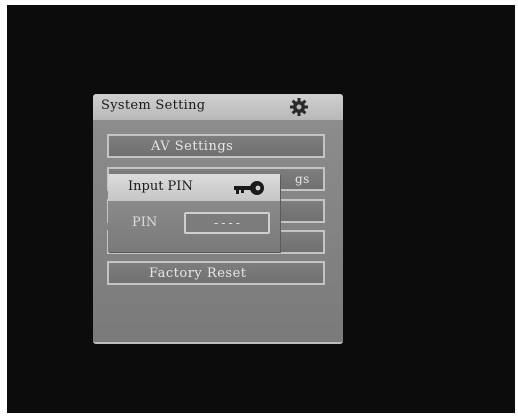  What do you see at coordinates (194, 187) in the screenshot?
I see `pin-dialog-header: Input PIN` at bounding box center [194, 187].